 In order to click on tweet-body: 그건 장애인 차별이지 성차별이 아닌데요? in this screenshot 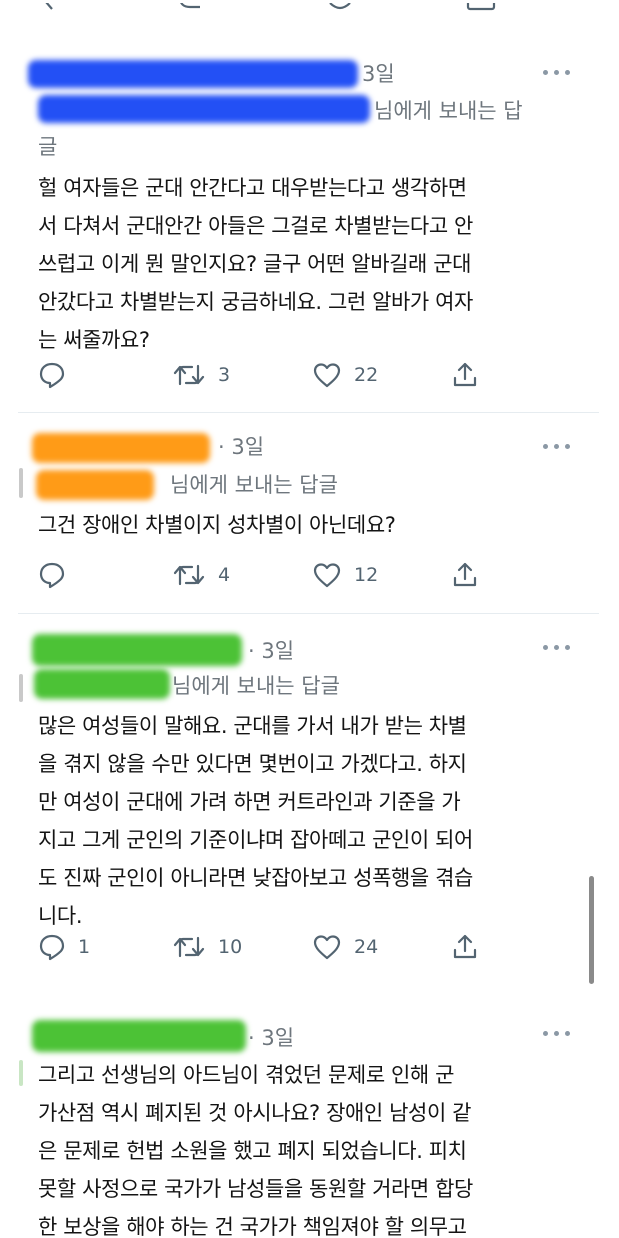, I will do `click(318, 525)`.